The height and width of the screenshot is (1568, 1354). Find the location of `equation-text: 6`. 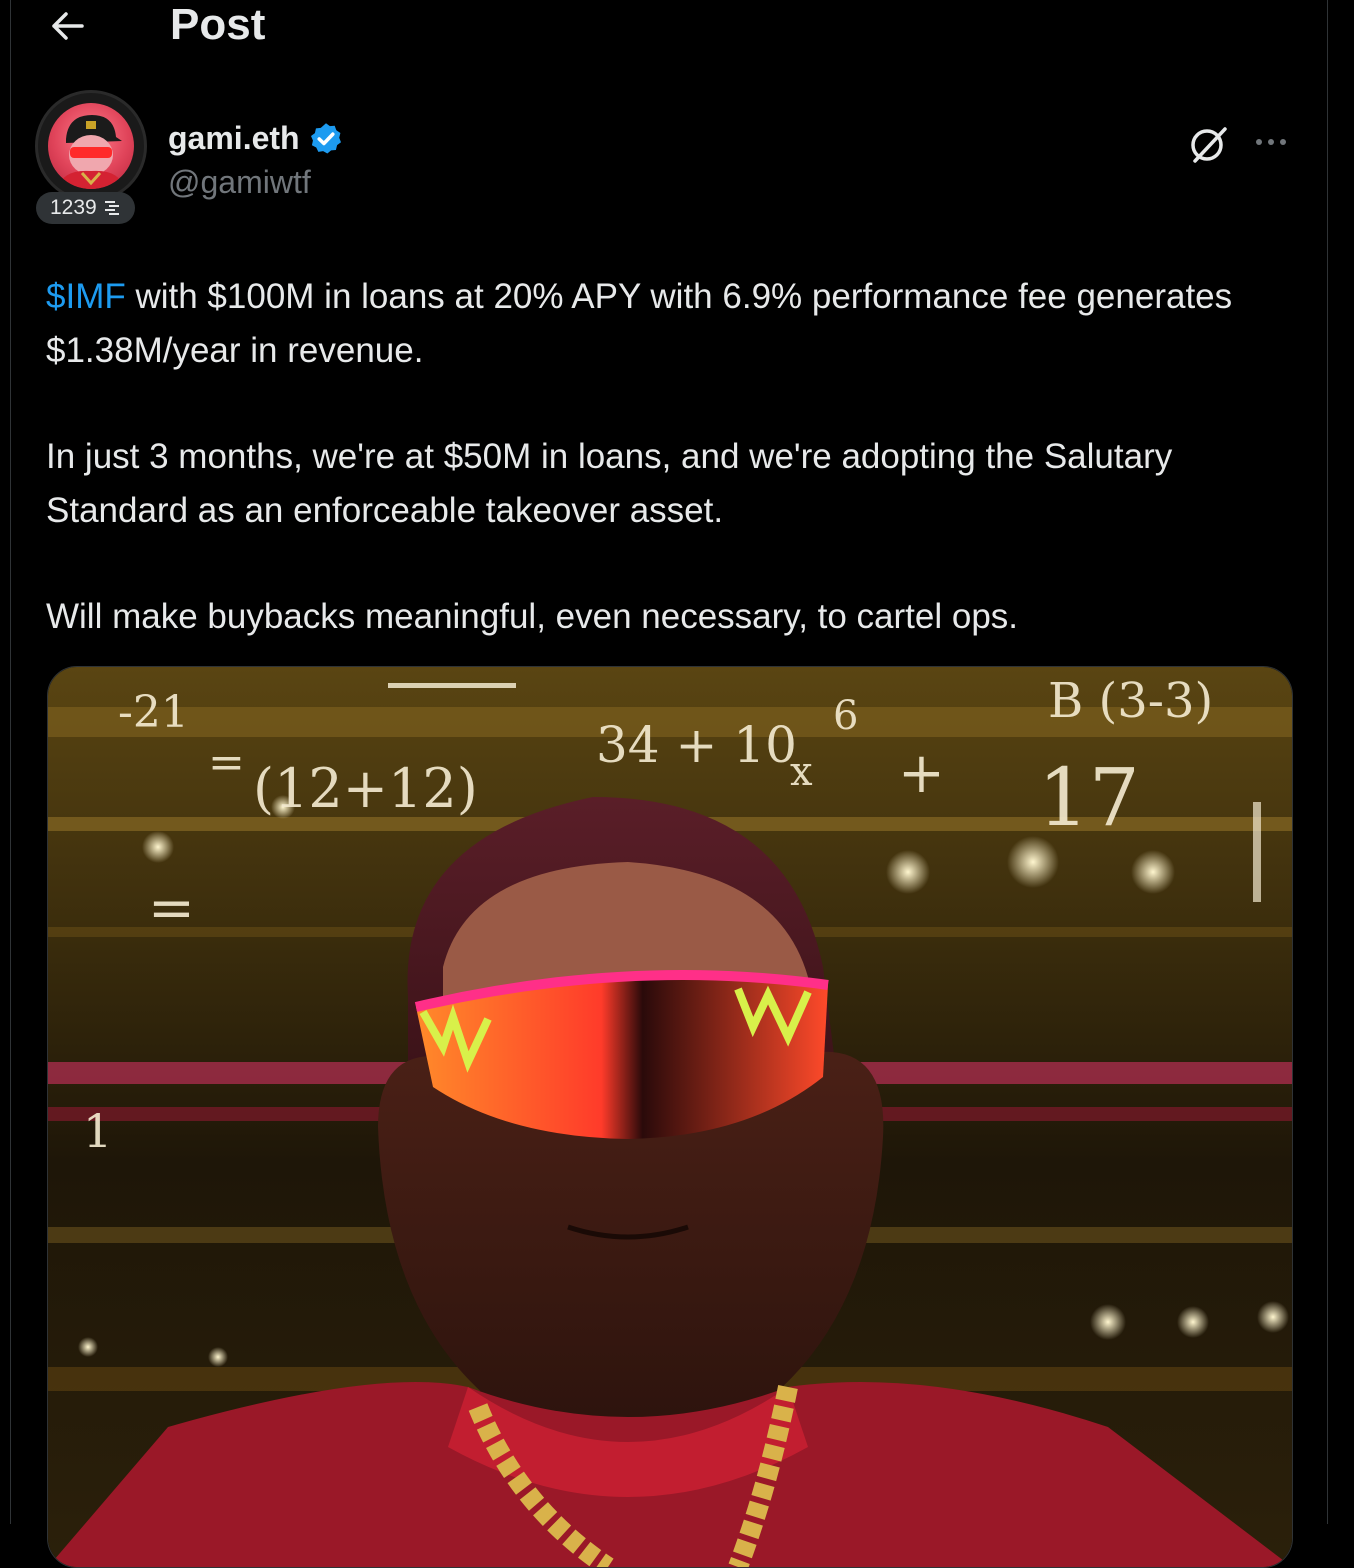

equation-text: 6 is located at coordinates (845, 716).